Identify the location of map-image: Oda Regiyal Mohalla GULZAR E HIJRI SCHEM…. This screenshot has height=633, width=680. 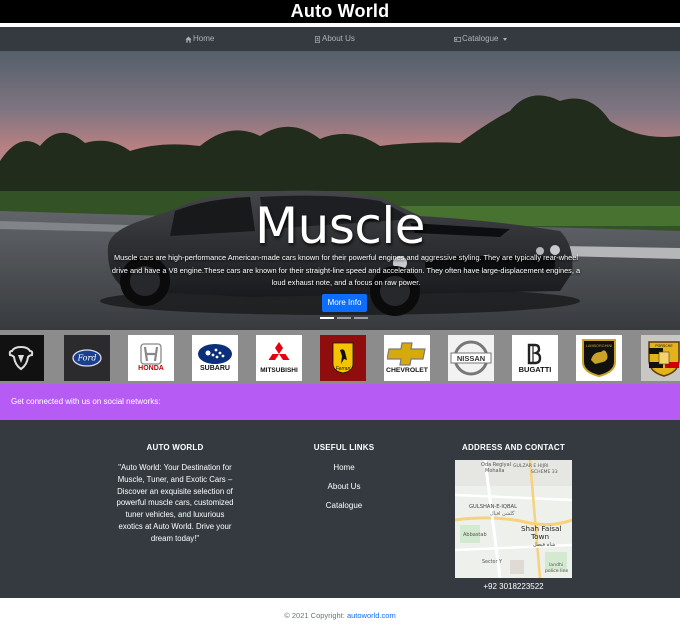
(513, 519).